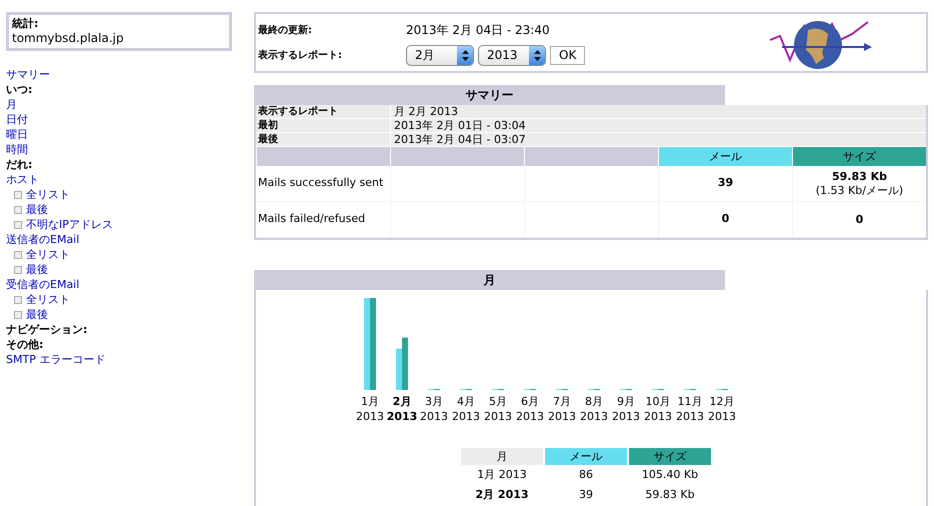 This screenshot has width=934, height=506. What do you see at coordinates (502, 456) in the screenshot?
I see `column-header: 月` at bounding box center [502, 456].